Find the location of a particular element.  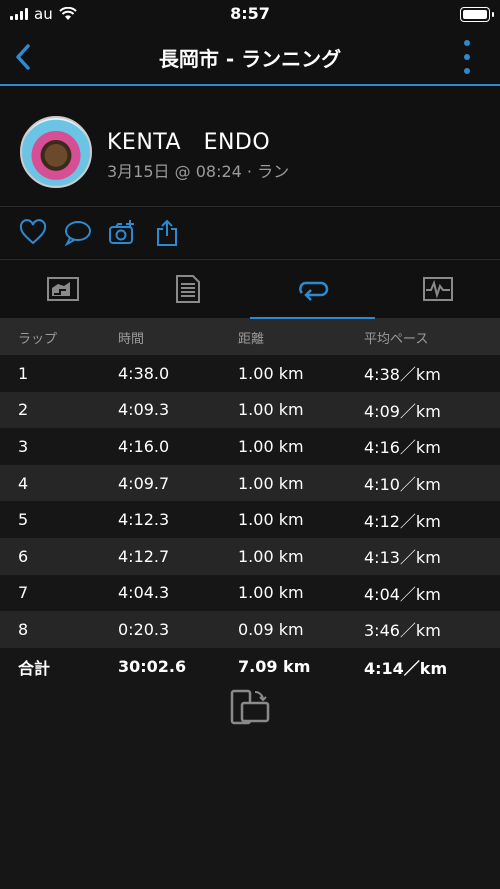

table-row: 4 4:09.7 1.00 km 4:10／km is located at coordinates (250, 483).